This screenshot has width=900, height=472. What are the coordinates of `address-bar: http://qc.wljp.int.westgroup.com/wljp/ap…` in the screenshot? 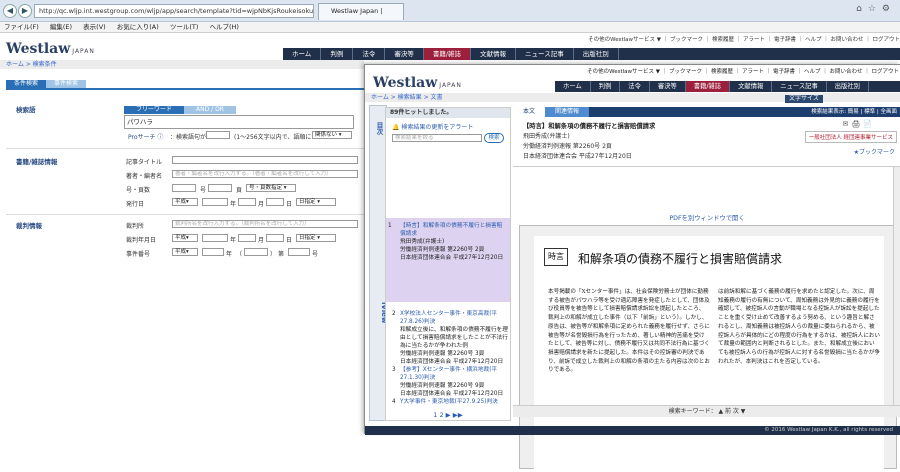 It's located at (174, 11).